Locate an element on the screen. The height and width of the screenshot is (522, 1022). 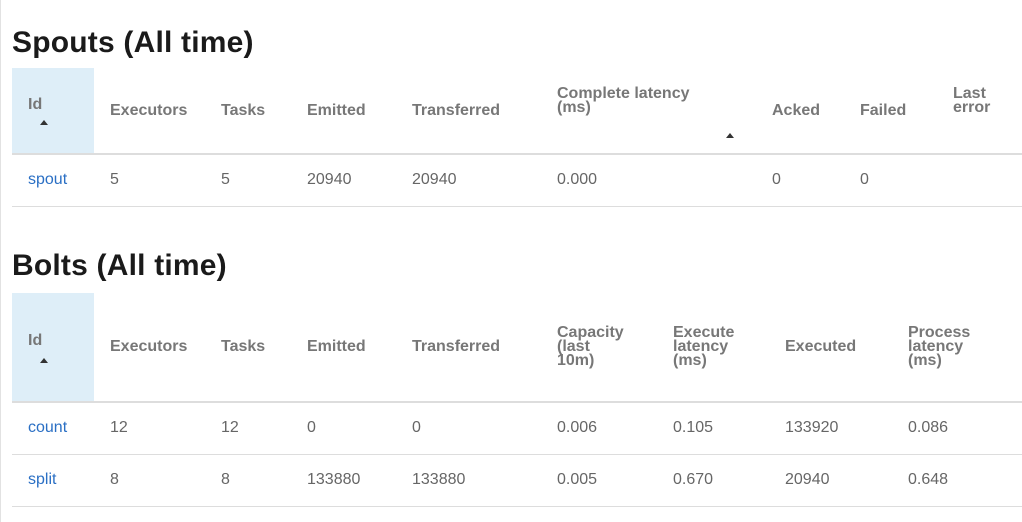
table-cell: 0.648 is located at coordinates (965, 480).